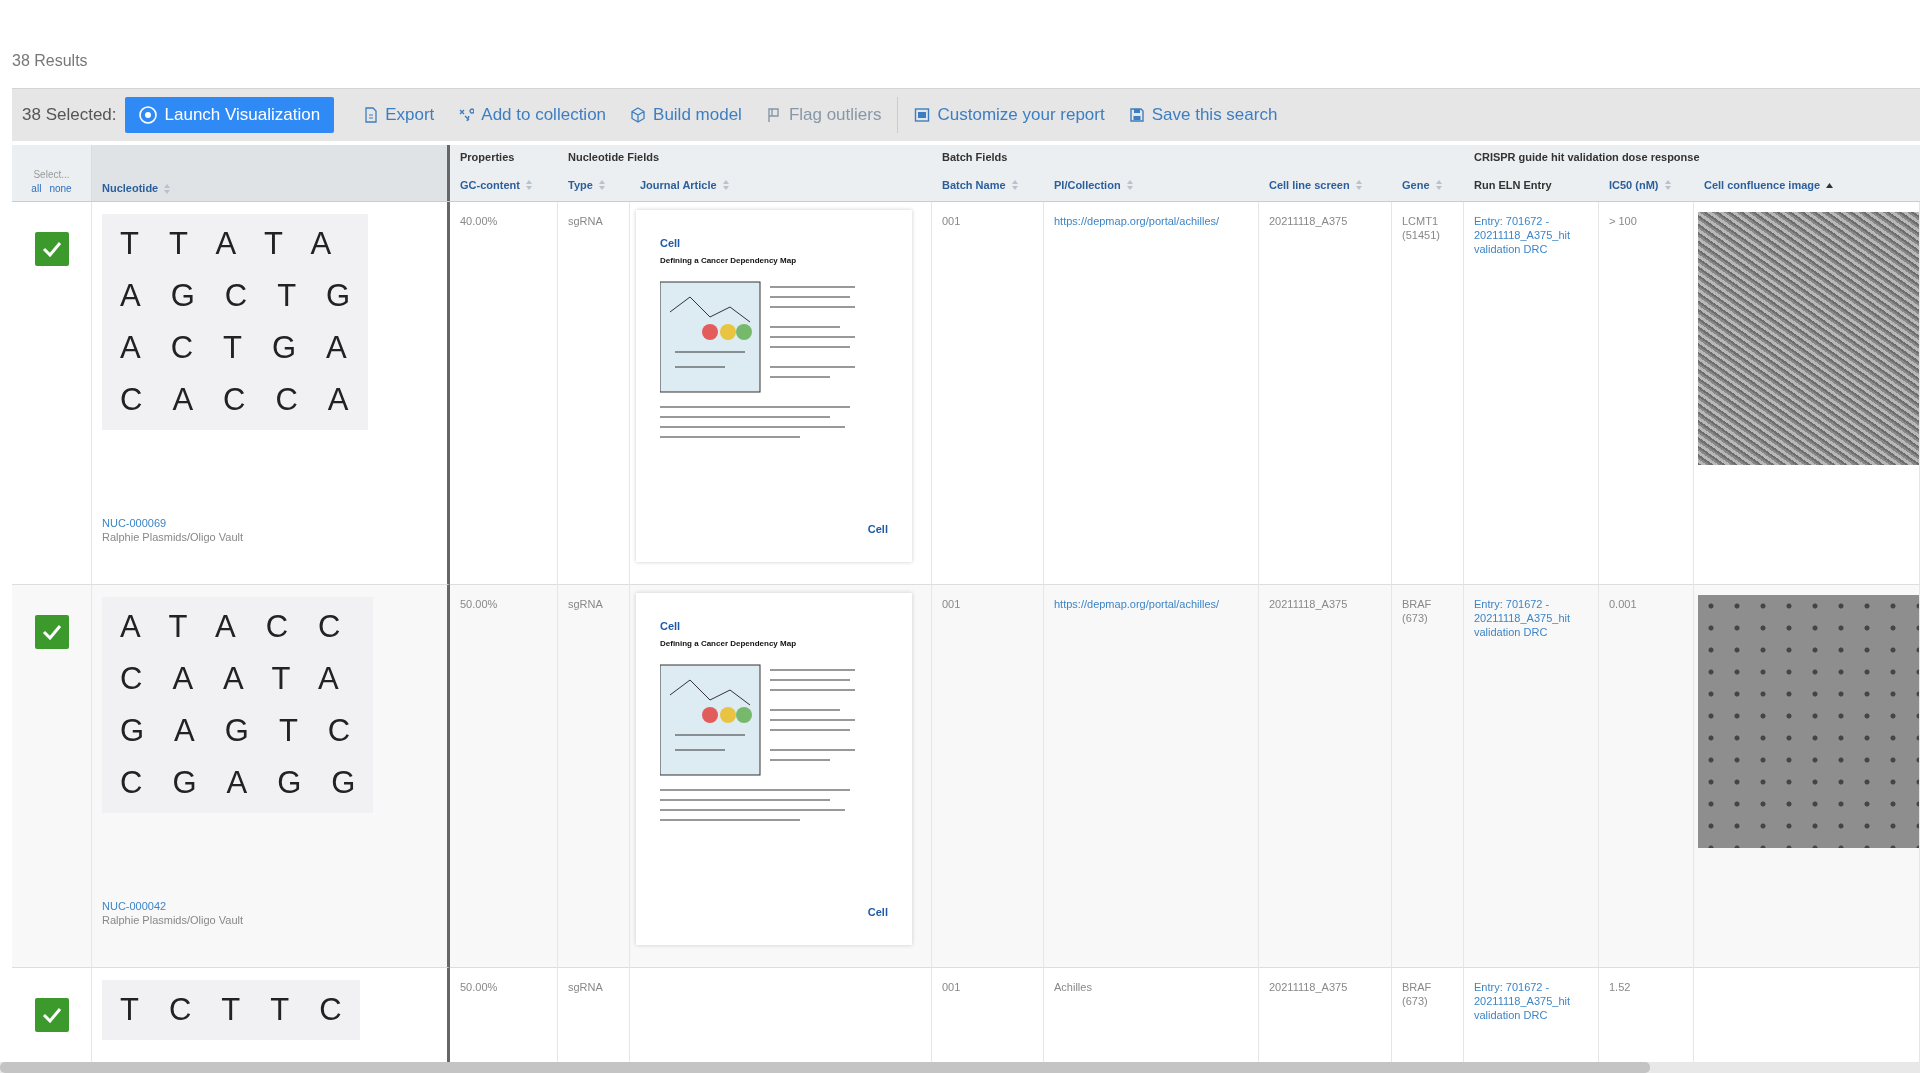 The height and width of the screenshot is (1073, 1920). What do you see at coordinates (1009, 115) in the screenshot?
I see `toolbar-button: Customize your report` at bounding box center [1009, 115].